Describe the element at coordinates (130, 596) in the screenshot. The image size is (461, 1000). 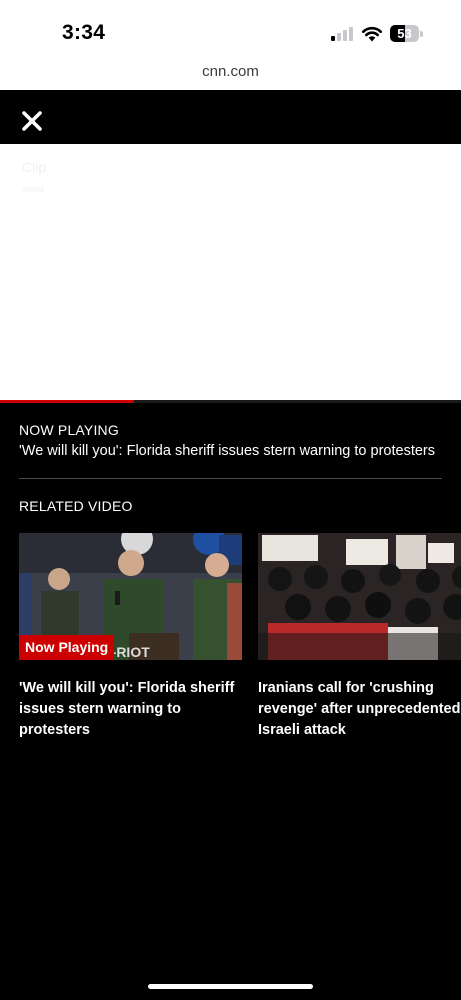
I see `sheriff-press-conference-thumbnail: ANTI-RIOT Now Playing` at that location.